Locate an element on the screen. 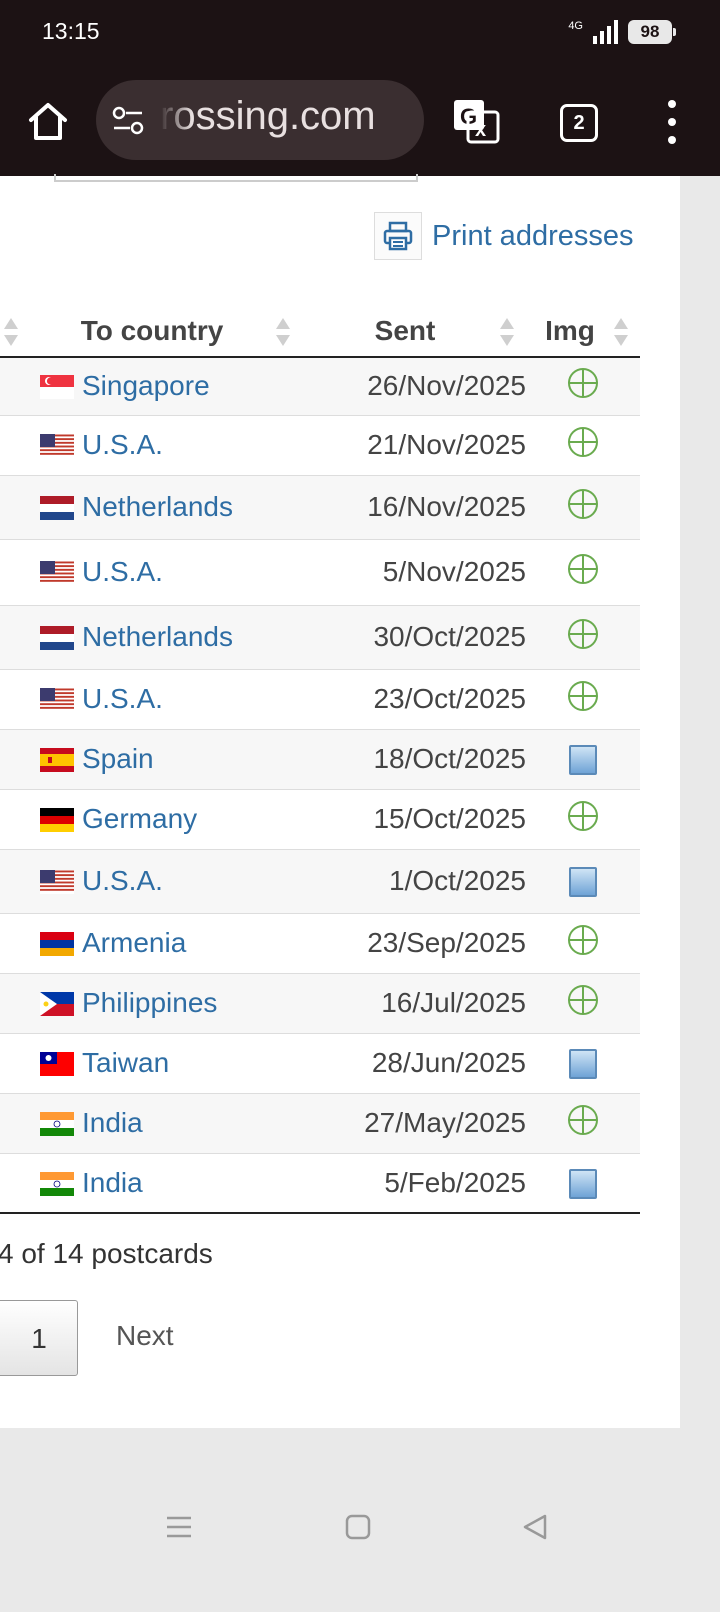  table-header-row: To country Sent Img is located at coordinates (320, 331).